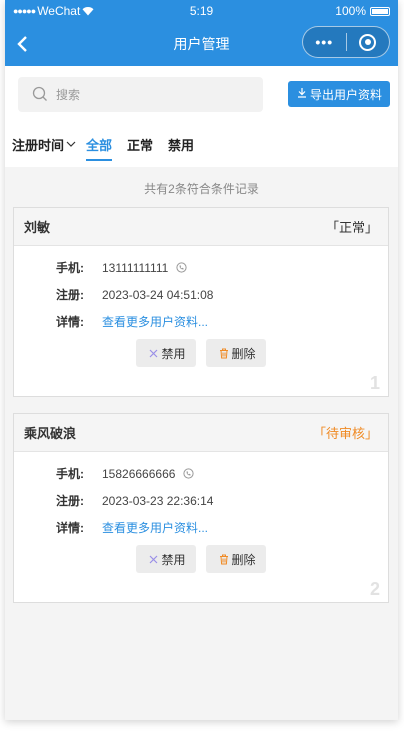 The width and height of the screenshot is (404, 741). Describe the element at coordinates (302, 94) in the screenshot. I see `download-icon` at that location.